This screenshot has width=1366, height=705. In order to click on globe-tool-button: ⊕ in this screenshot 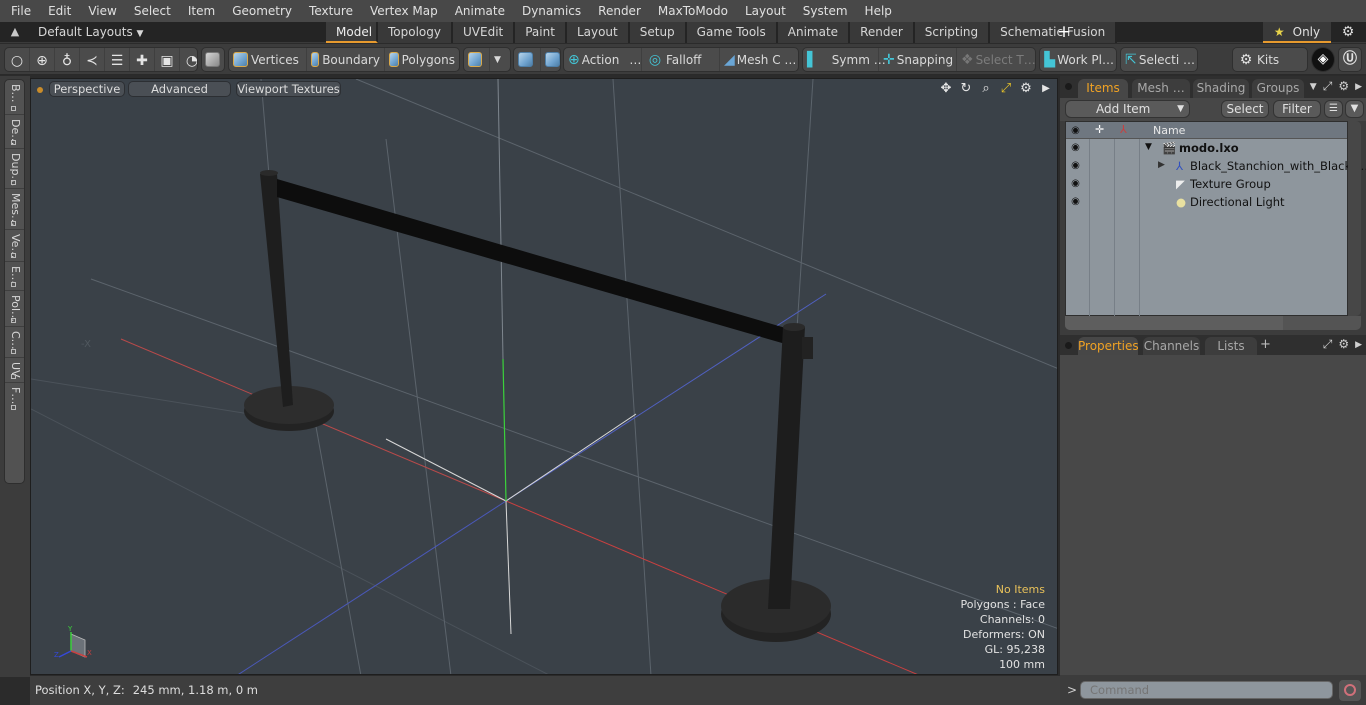, I will do `click(42, 59)`.